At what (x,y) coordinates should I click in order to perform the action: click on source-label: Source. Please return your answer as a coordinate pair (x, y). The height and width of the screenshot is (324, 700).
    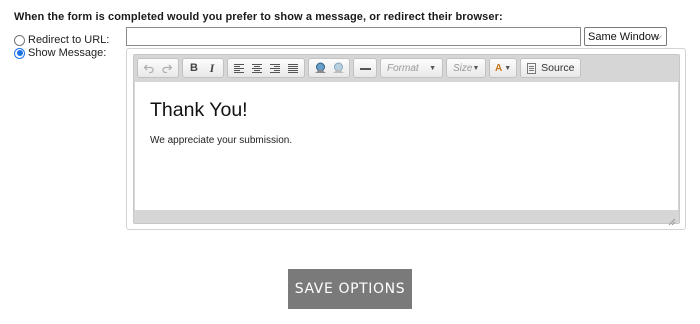
    Looking at the image, I should click on (558, 68).